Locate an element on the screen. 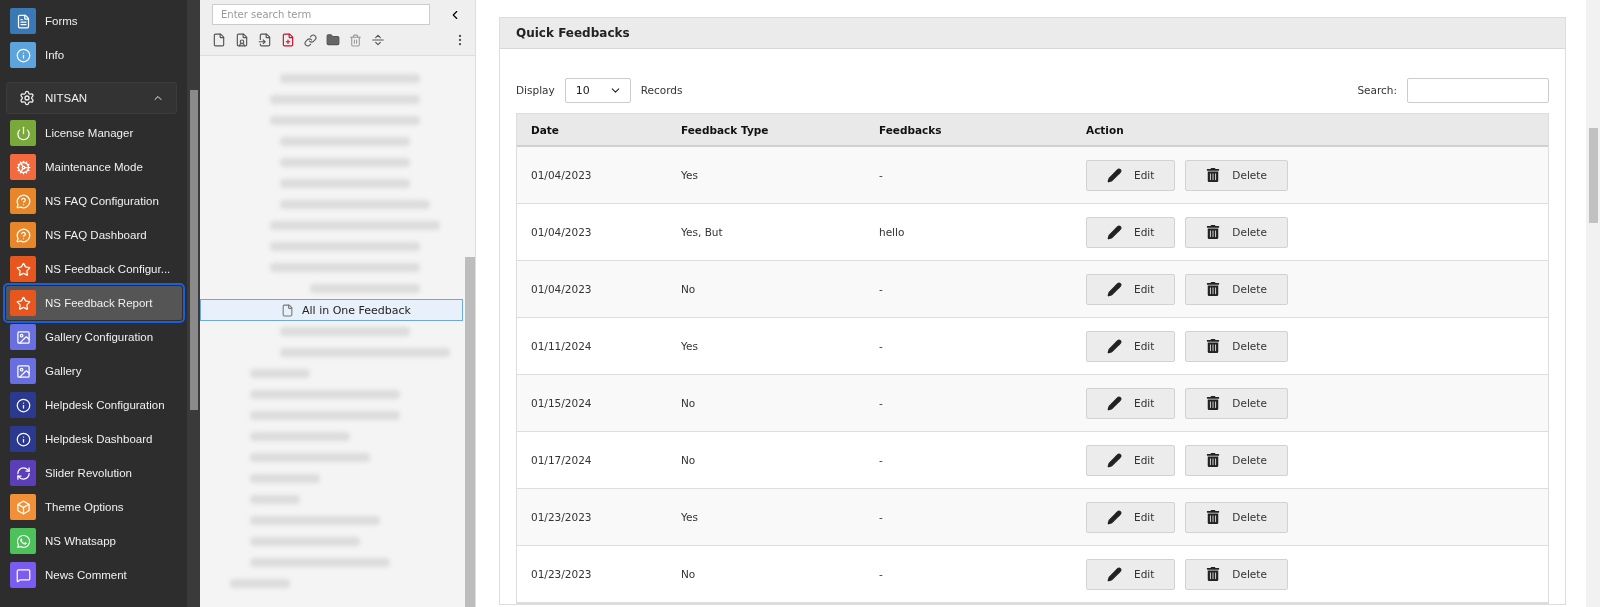 The height and width of the screenshot is (607, 1600). page-size-select: 10 is located at coordinates (597, 90).